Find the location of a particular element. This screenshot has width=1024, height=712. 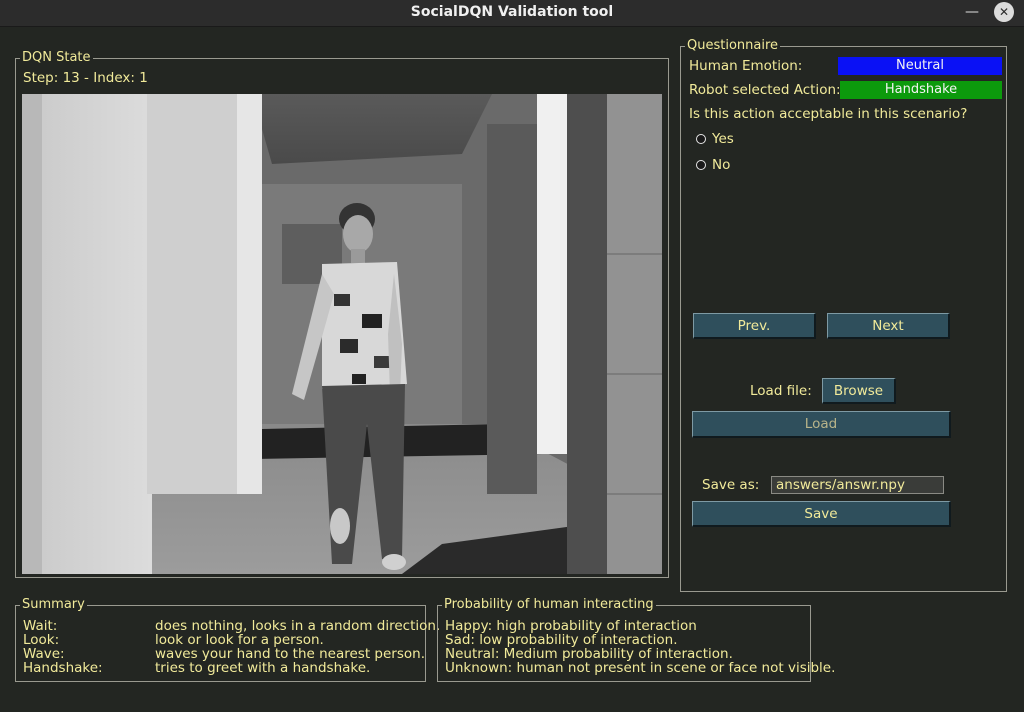

summary-action-label: Wait: is located at coordinates (40, 626).